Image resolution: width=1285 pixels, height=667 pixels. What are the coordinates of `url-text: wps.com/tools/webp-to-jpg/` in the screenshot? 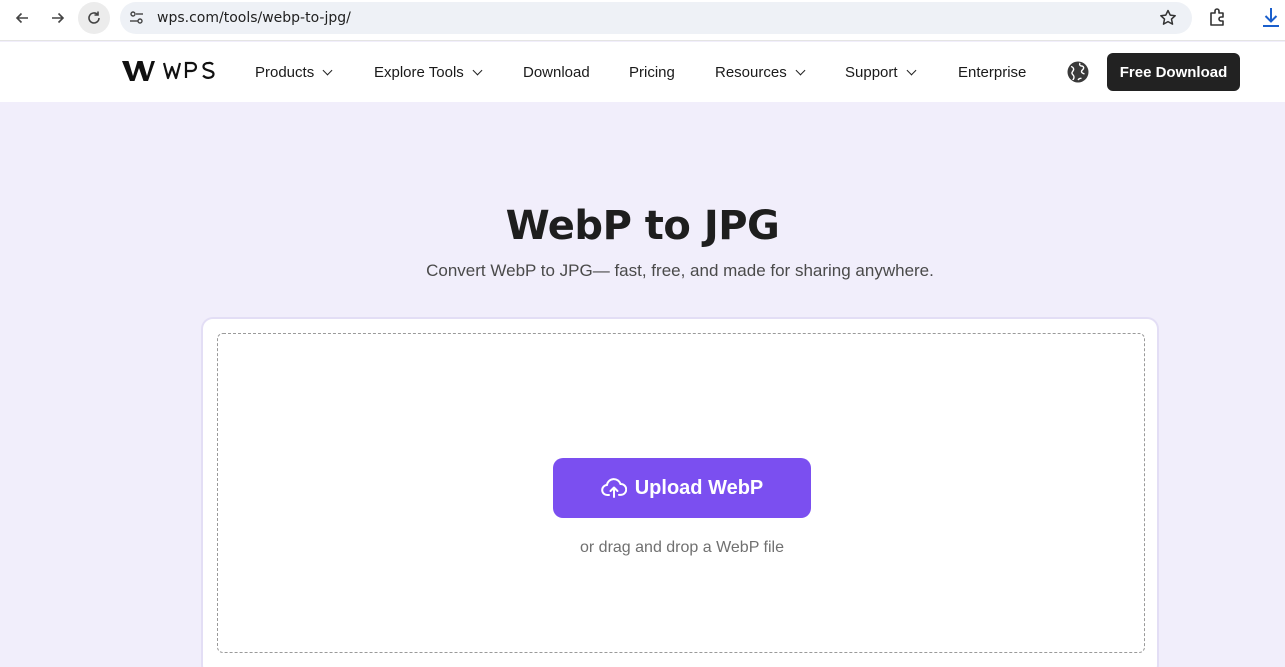 It's located at (254, 18).